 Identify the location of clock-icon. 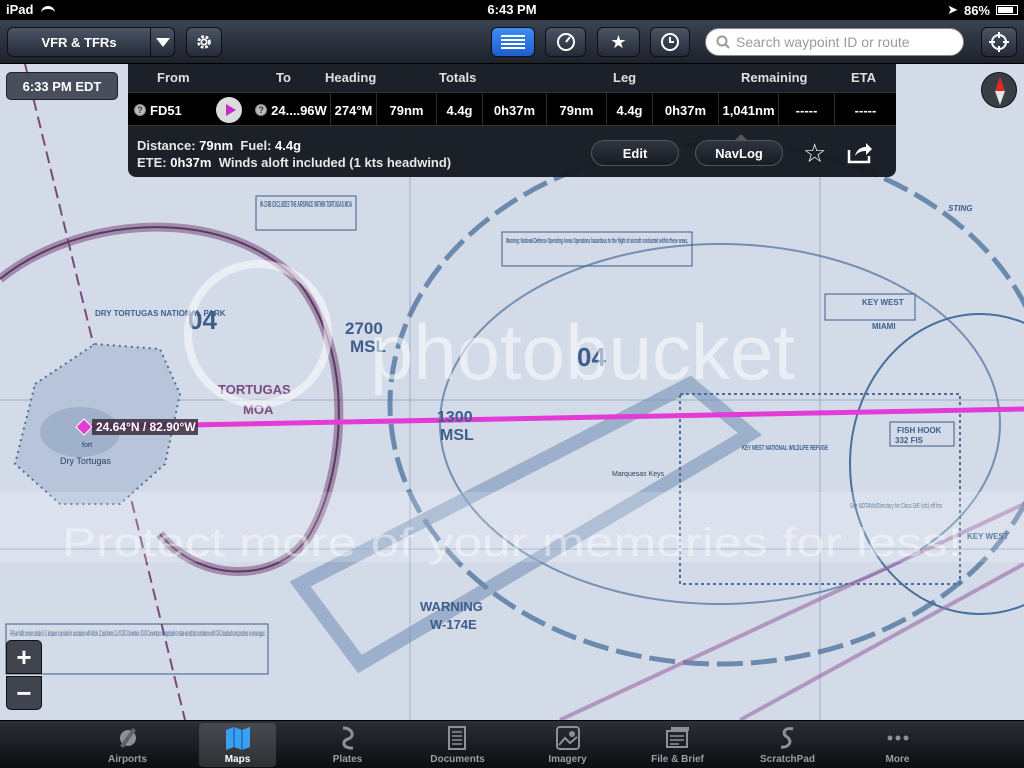
(670, 42).